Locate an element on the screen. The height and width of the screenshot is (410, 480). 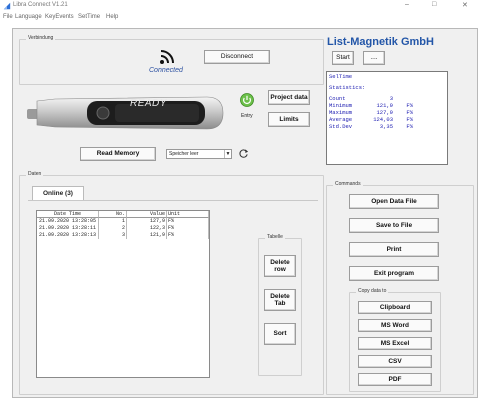
stat-row: Average 124,03 F% is located at coordinates (371, 119).